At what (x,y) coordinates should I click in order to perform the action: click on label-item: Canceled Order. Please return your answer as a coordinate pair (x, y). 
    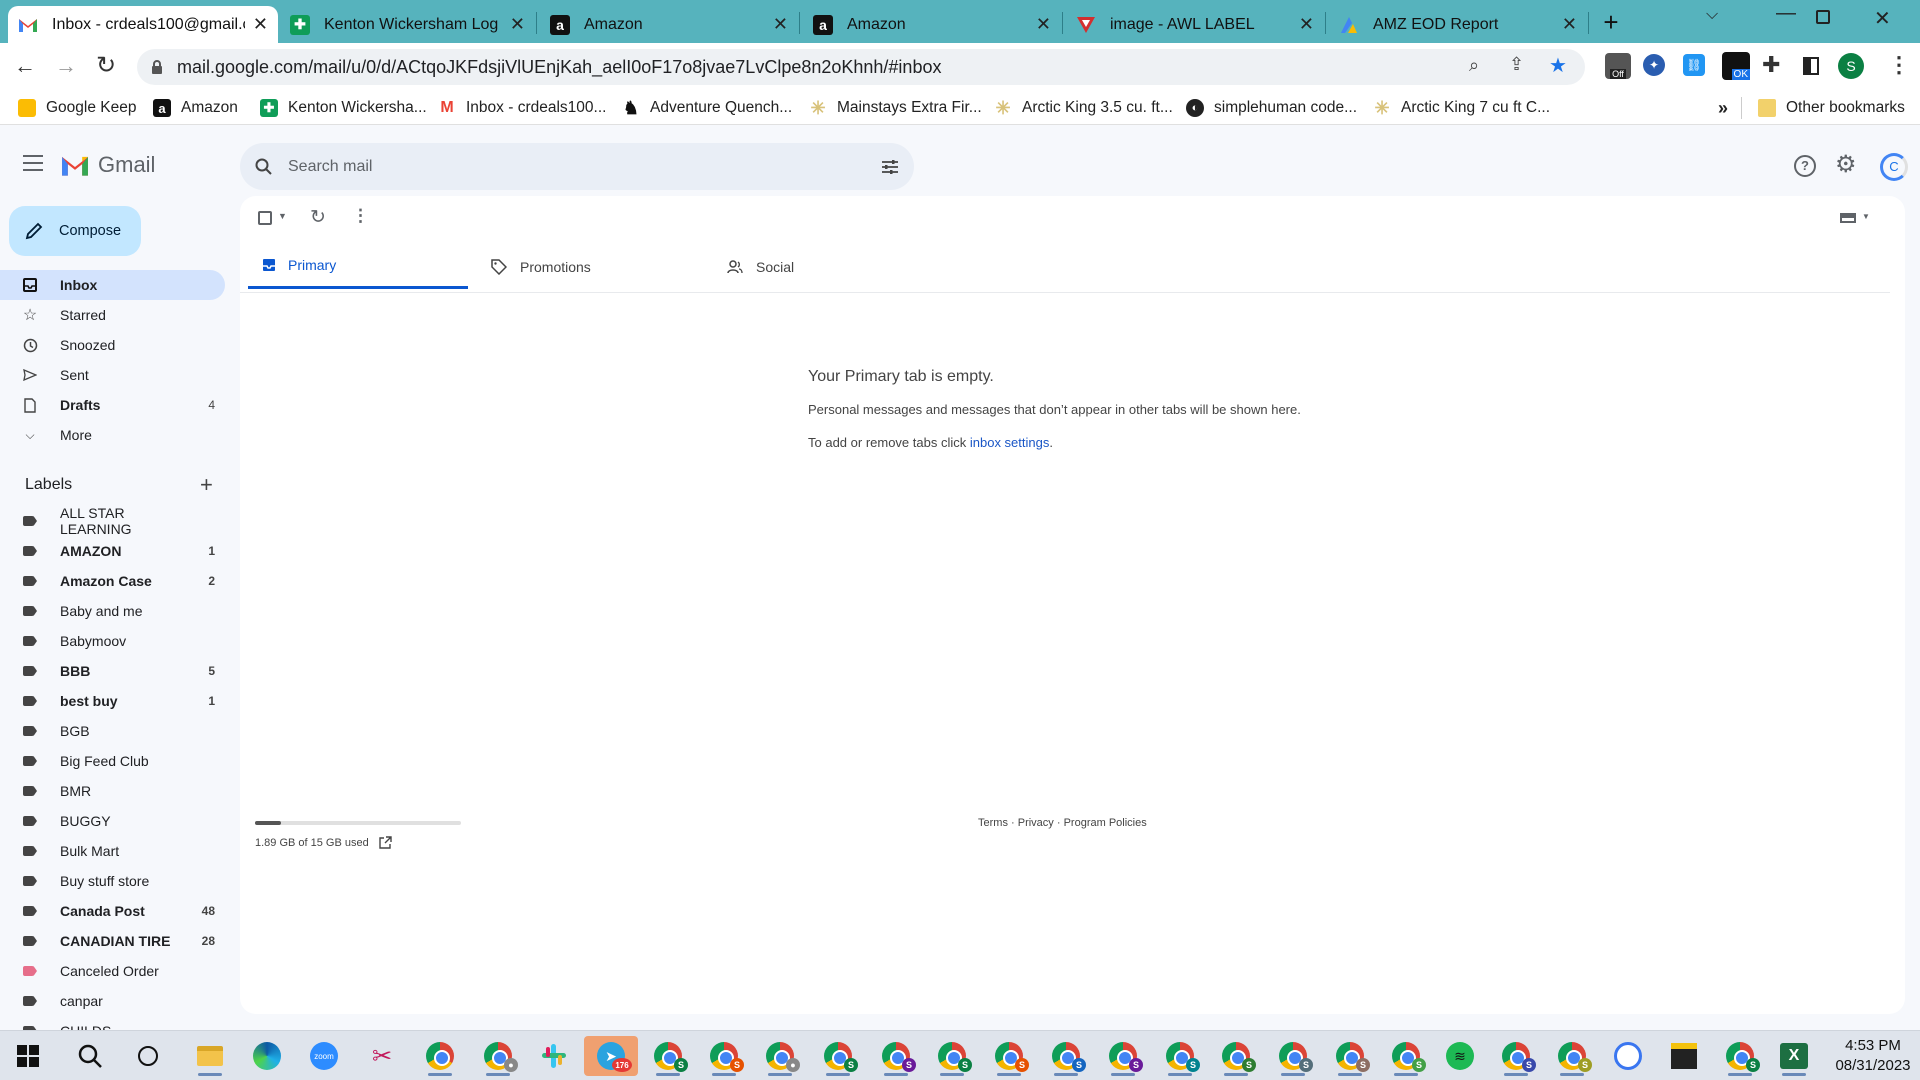
    Looking at the image, I should click on (112, 971).